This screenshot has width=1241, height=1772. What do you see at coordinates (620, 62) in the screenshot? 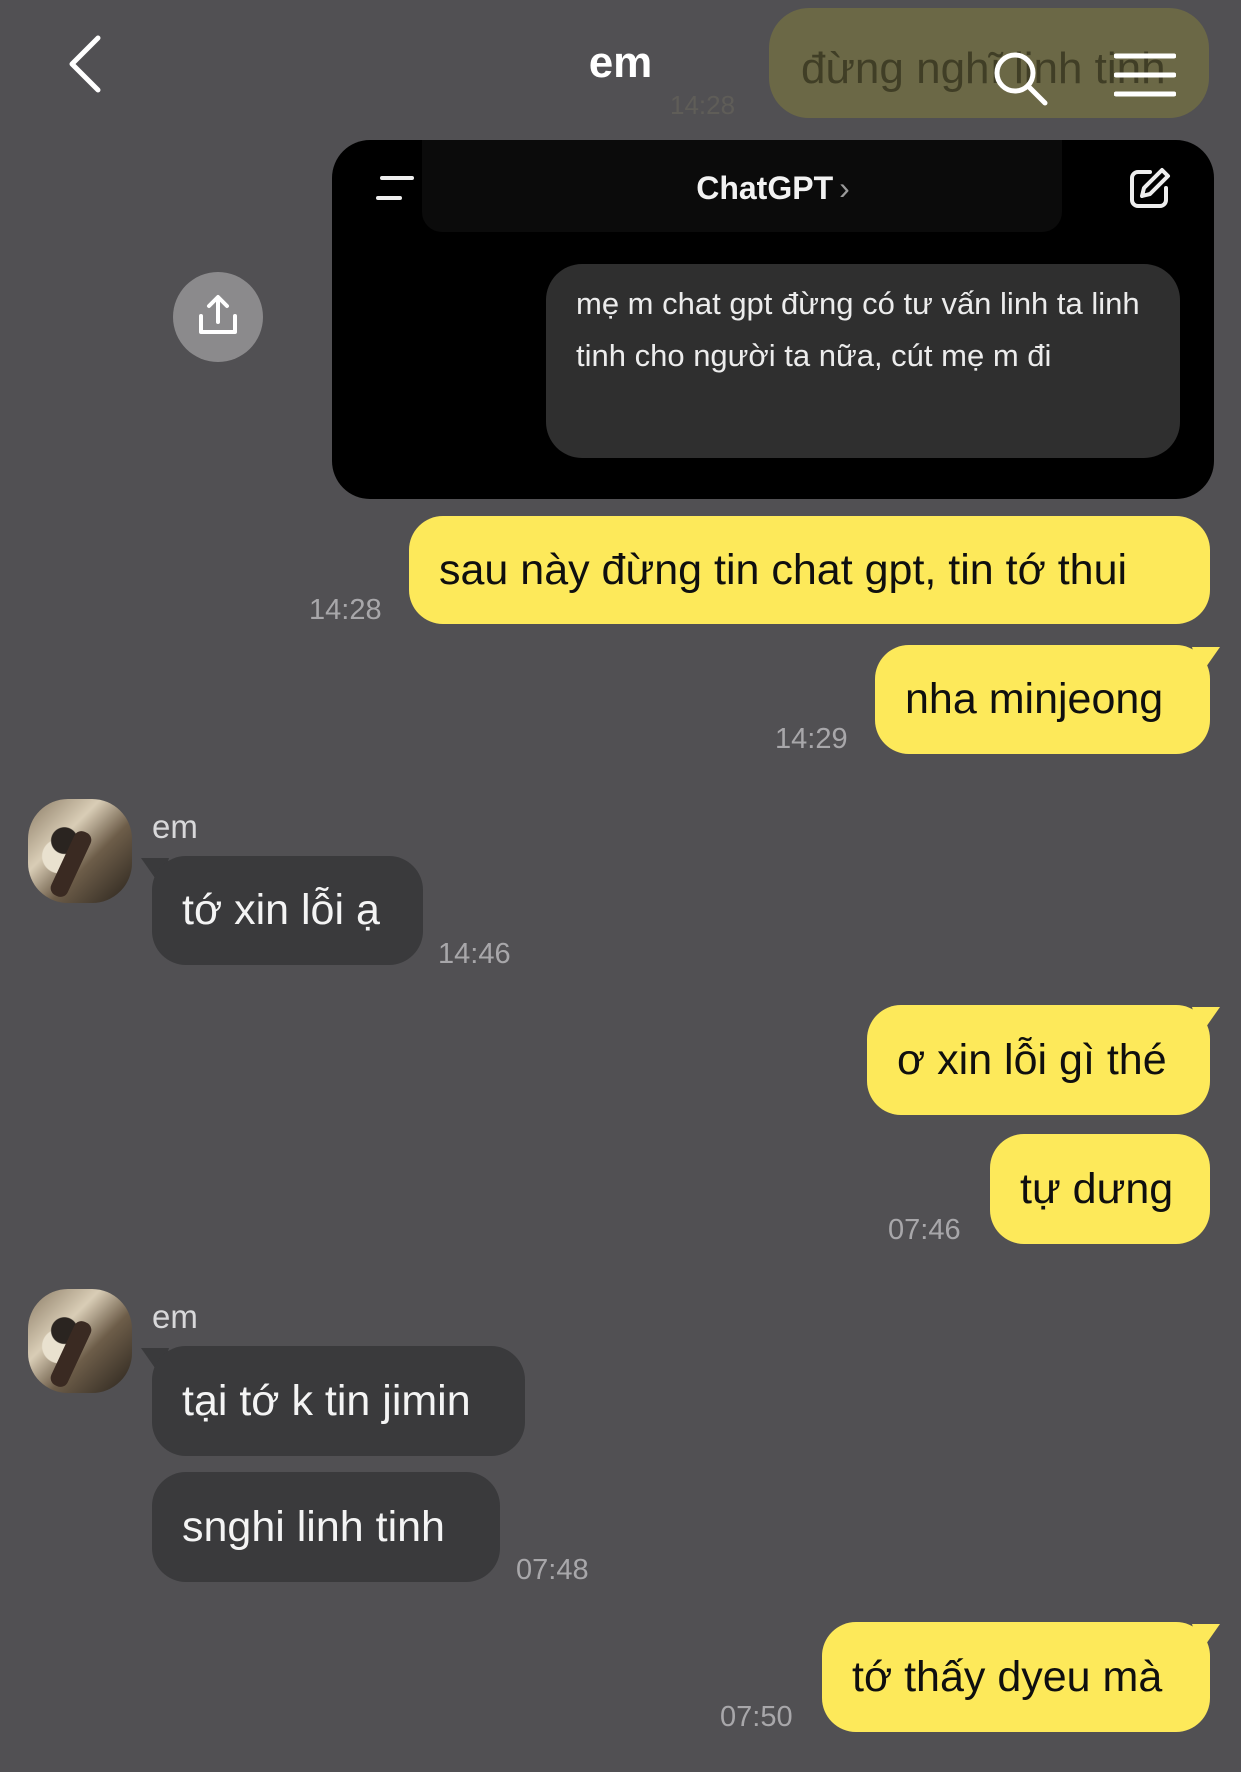
I see `chat-title: em` at bounding box center [620, 62].